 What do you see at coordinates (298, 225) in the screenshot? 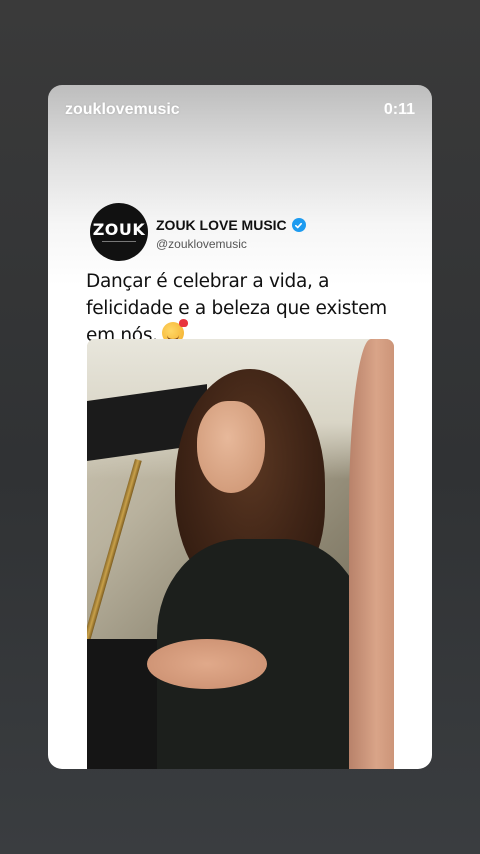
I see `verified-badge-icon` at bounding box center [298, 225].